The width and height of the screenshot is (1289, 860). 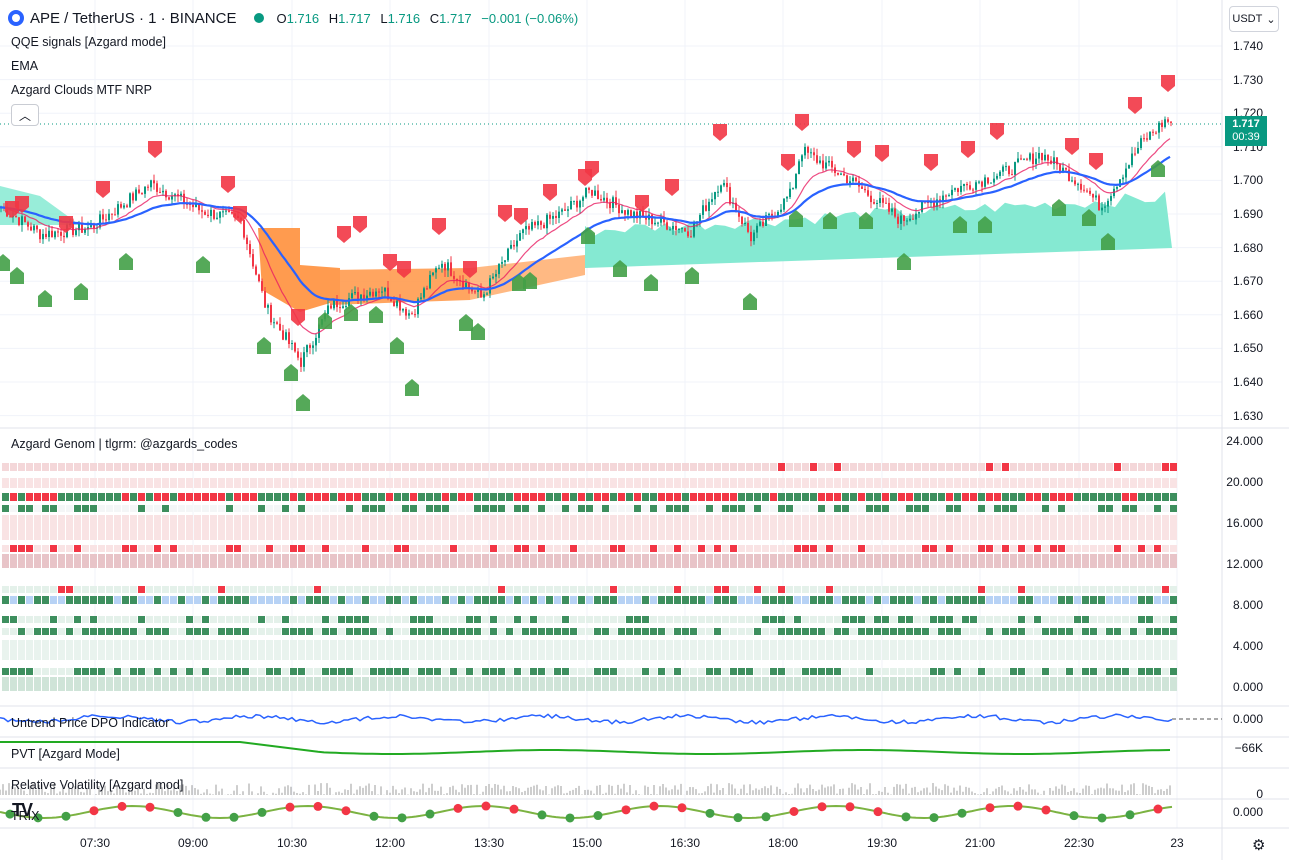 I want to click on gear-icon: ⚙, so click(x=1258, y=845).